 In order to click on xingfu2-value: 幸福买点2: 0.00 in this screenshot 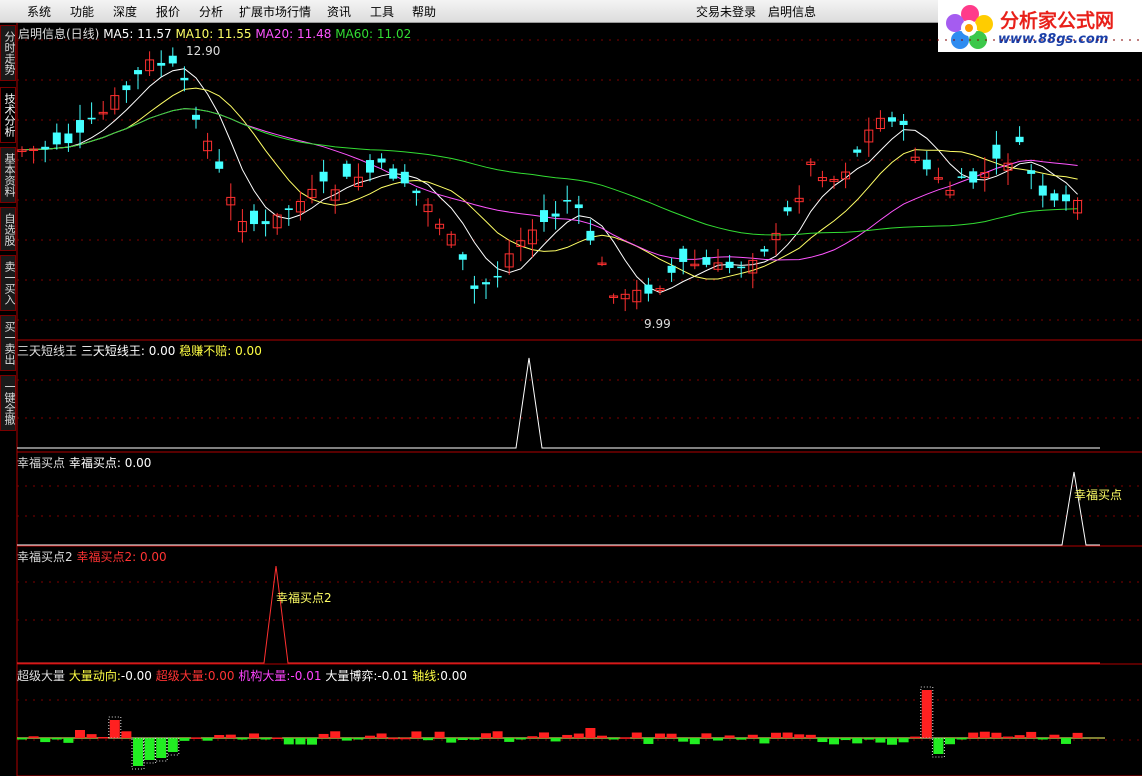, I will do `click(121, 557)`.